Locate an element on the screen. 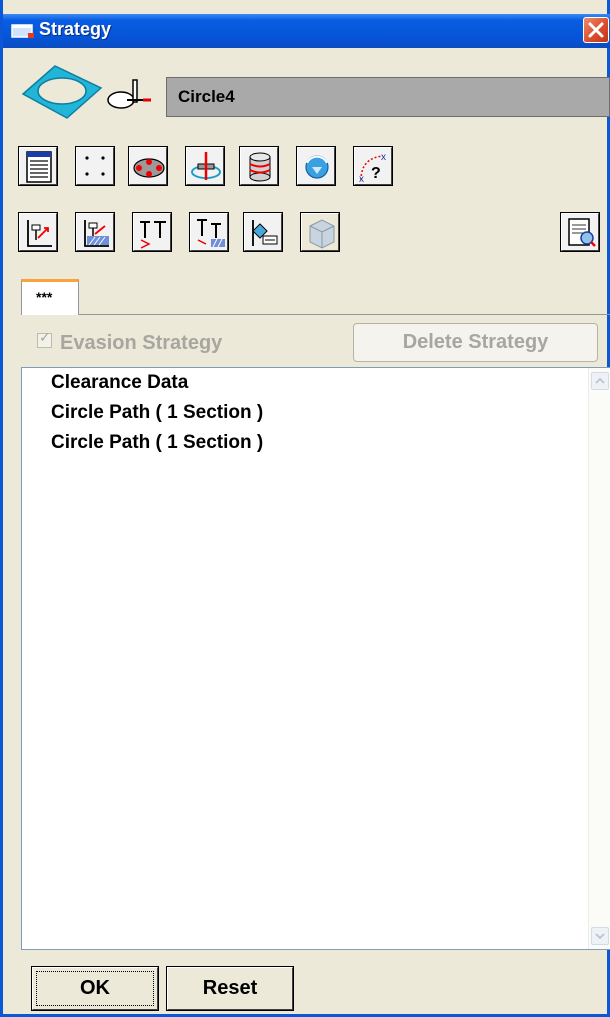  scroll-down-button is located at coordinates (600, 936).